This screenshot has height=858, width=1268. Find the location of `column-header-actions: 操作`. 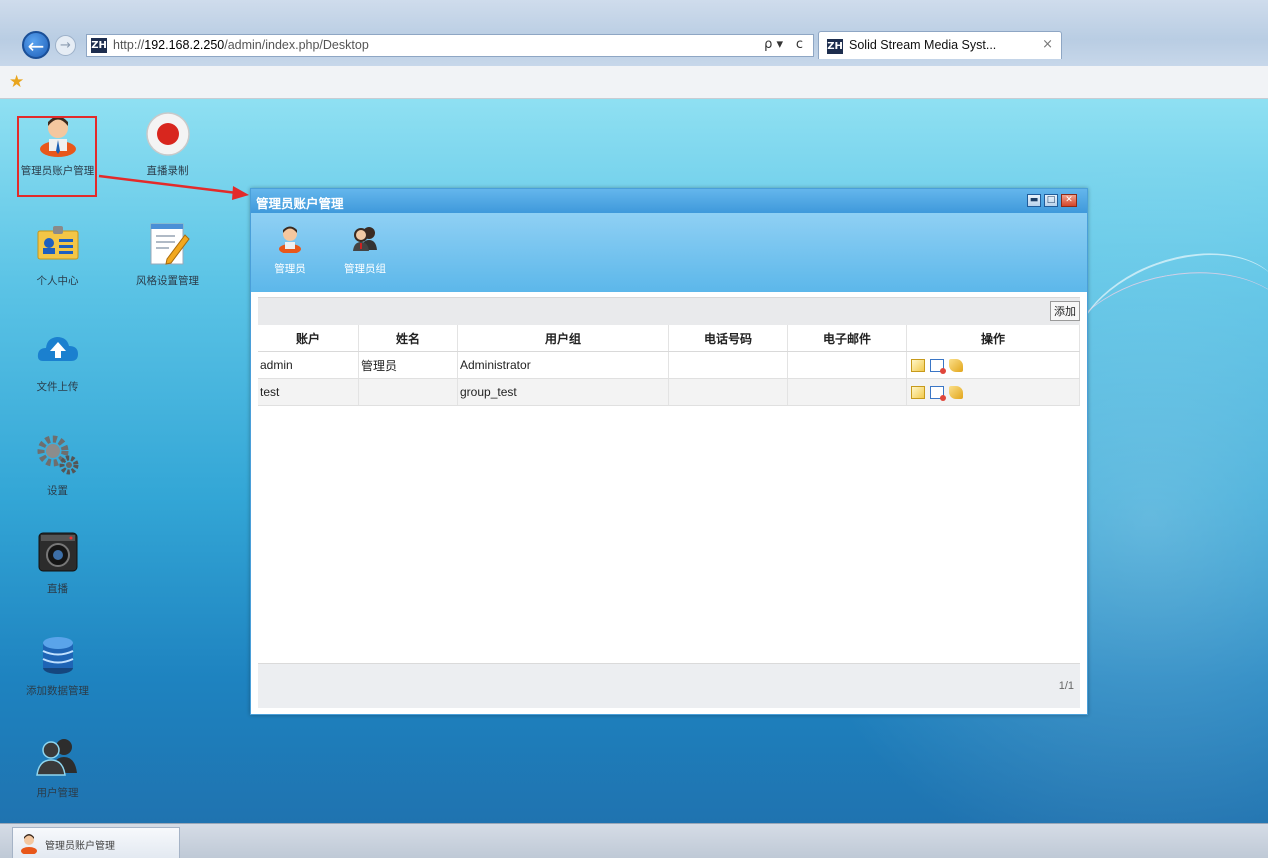

column-header-actions: 操作 is located at coordinates (993, 338).